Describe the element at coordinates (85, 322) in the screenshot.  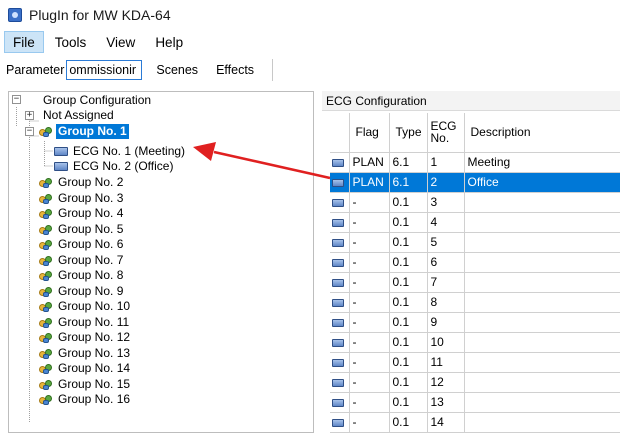
I see `tree-group-item: Group No. 11` at that location.